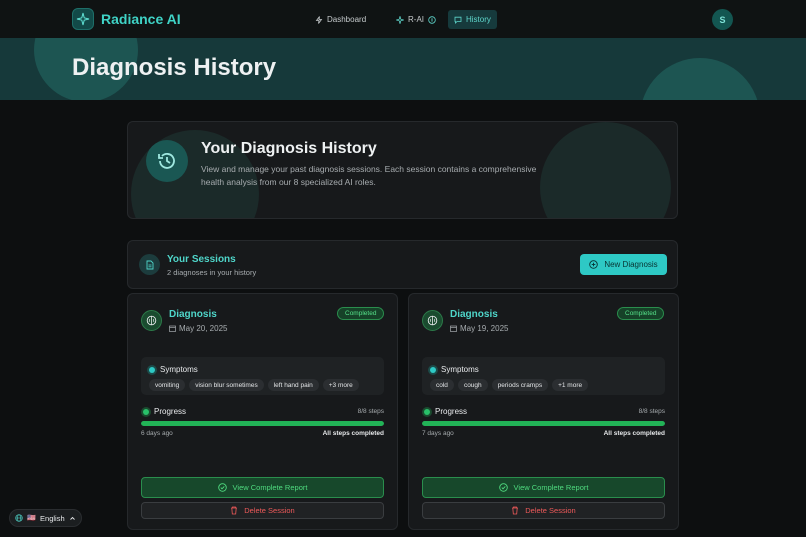  What do you see at coordinates (141, 19) in the screenshot?
I see `app-name: Radiance AI` at bounding box center [141, 19].